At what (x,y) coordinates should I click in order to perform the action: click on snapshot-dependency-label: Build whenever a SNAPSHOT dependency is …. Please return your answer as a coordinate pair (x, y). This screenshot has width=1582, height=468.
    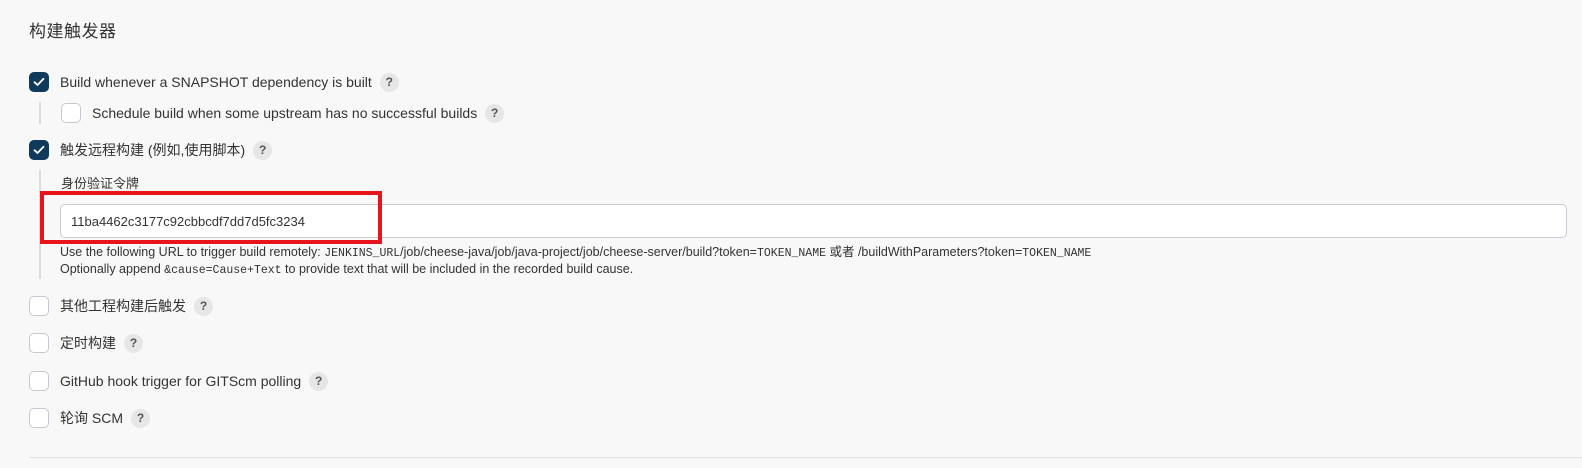
    Looking at the image, I should click on (216, 82).